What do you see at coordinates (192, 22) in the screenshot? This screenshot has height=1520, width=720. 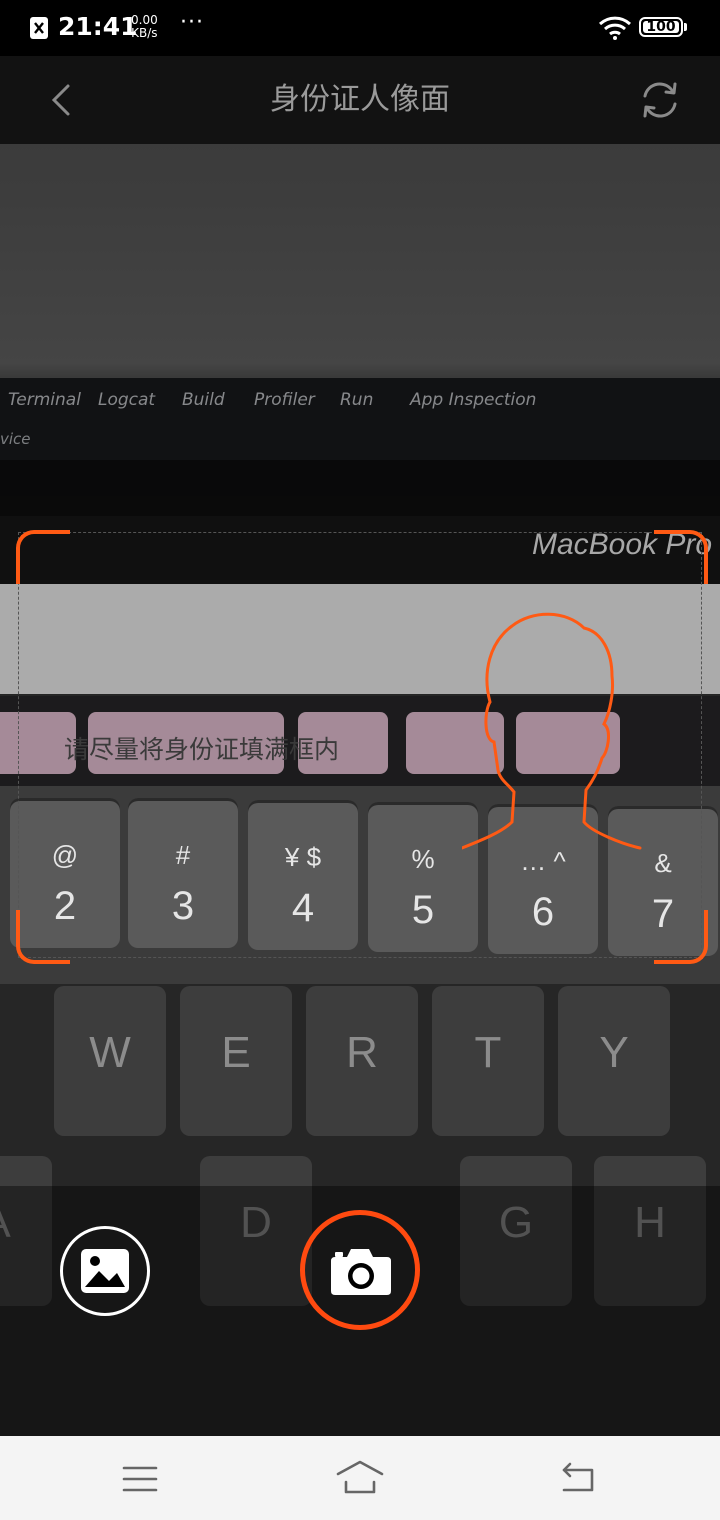 I see `more-notifications: ···` at bounding box center [192, 22].